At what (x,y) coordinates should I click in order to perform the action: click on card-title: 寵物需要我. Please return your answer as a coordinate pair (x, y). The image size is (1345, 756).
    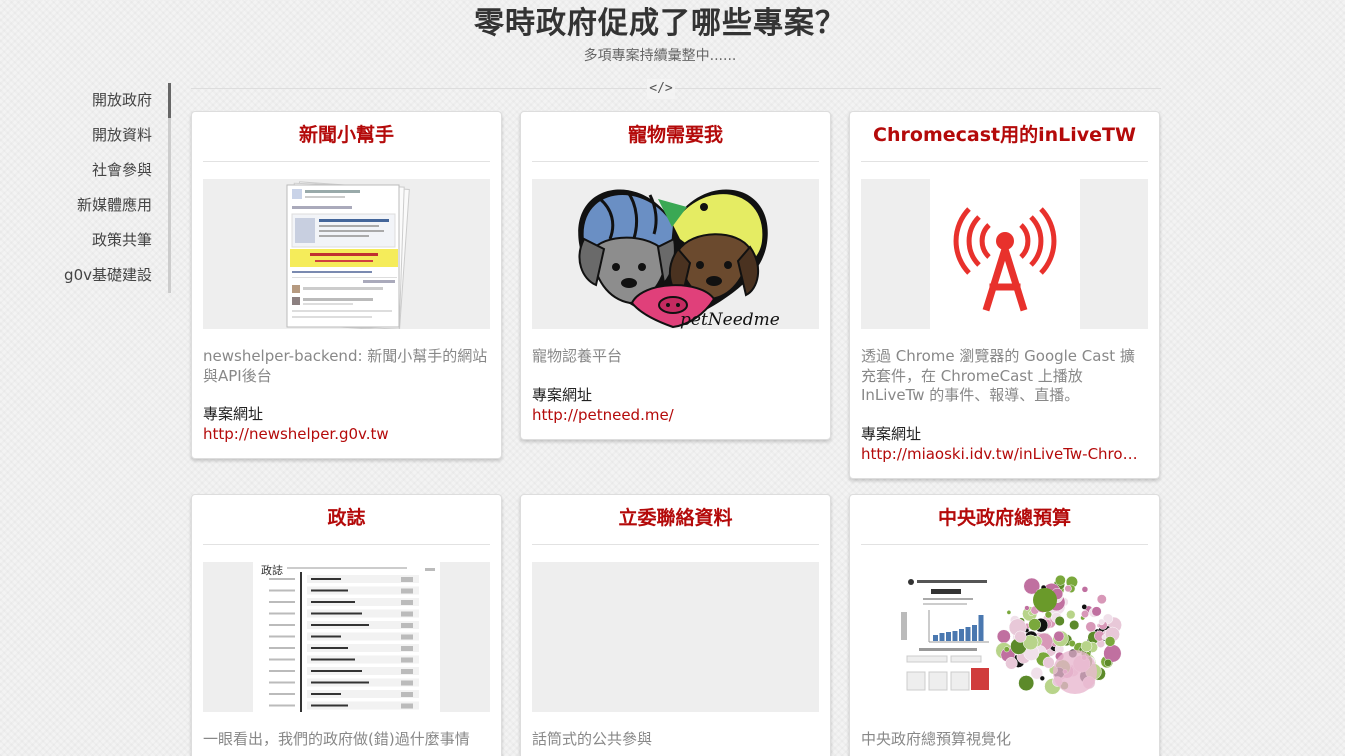
    Looking at the image, I should click on (675, 137).